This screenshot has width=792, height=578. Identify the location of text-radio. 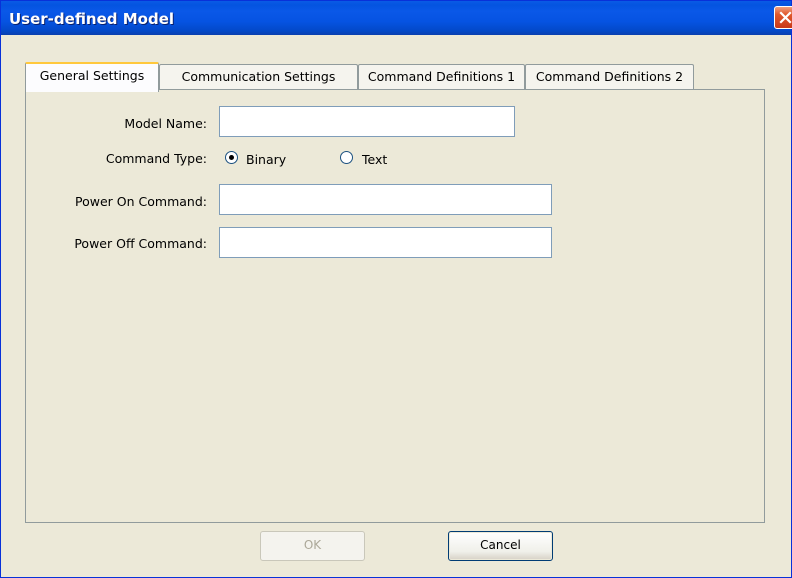
(346, 157).